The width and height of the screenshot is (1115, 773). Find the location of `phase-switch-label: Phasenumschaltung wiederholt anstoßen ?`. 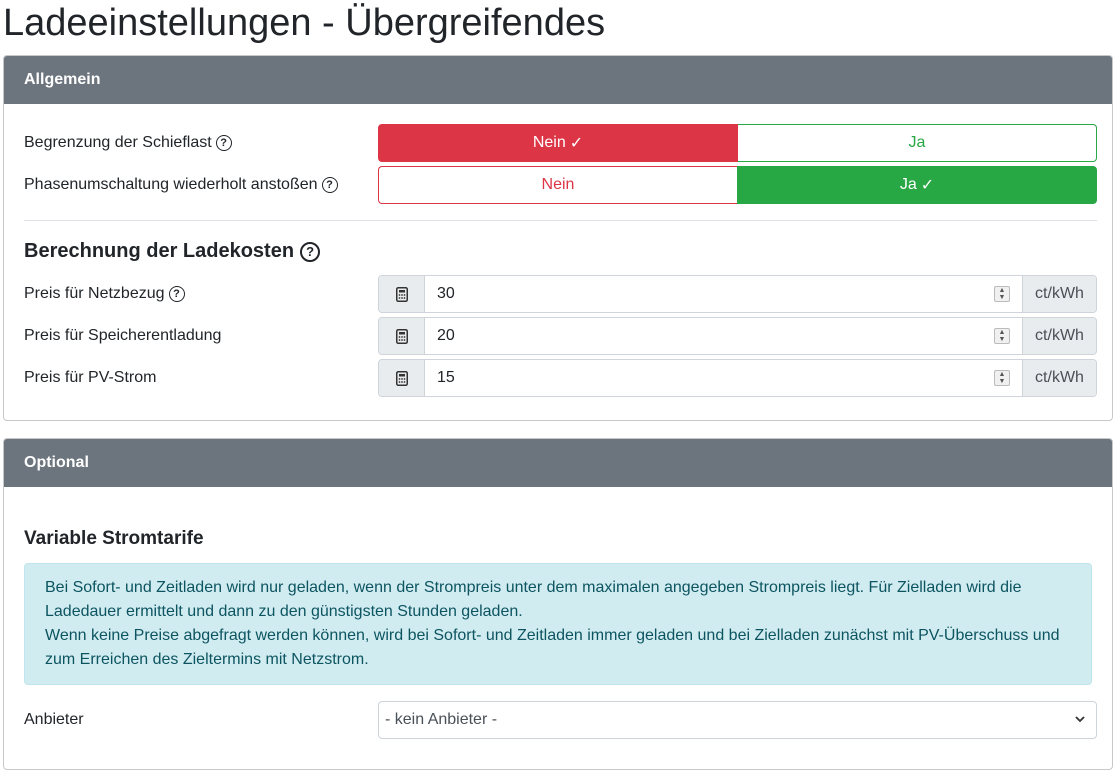

phase-switch-label: Phasenumschaltung wiederholt anstoßen ? is located at coordinates (181, 185).